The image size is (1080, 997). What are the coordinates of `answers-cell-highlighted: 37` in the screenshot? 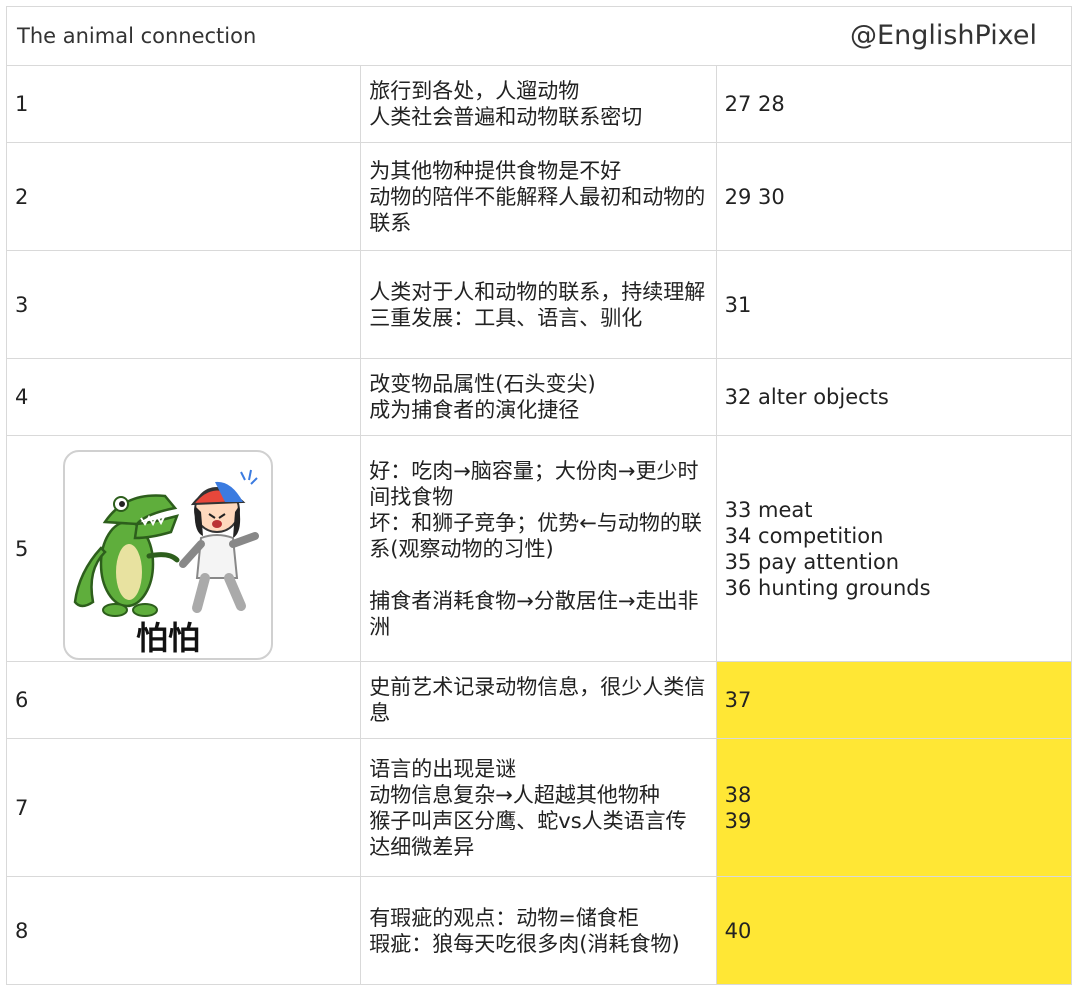 It's located at (894, 700).